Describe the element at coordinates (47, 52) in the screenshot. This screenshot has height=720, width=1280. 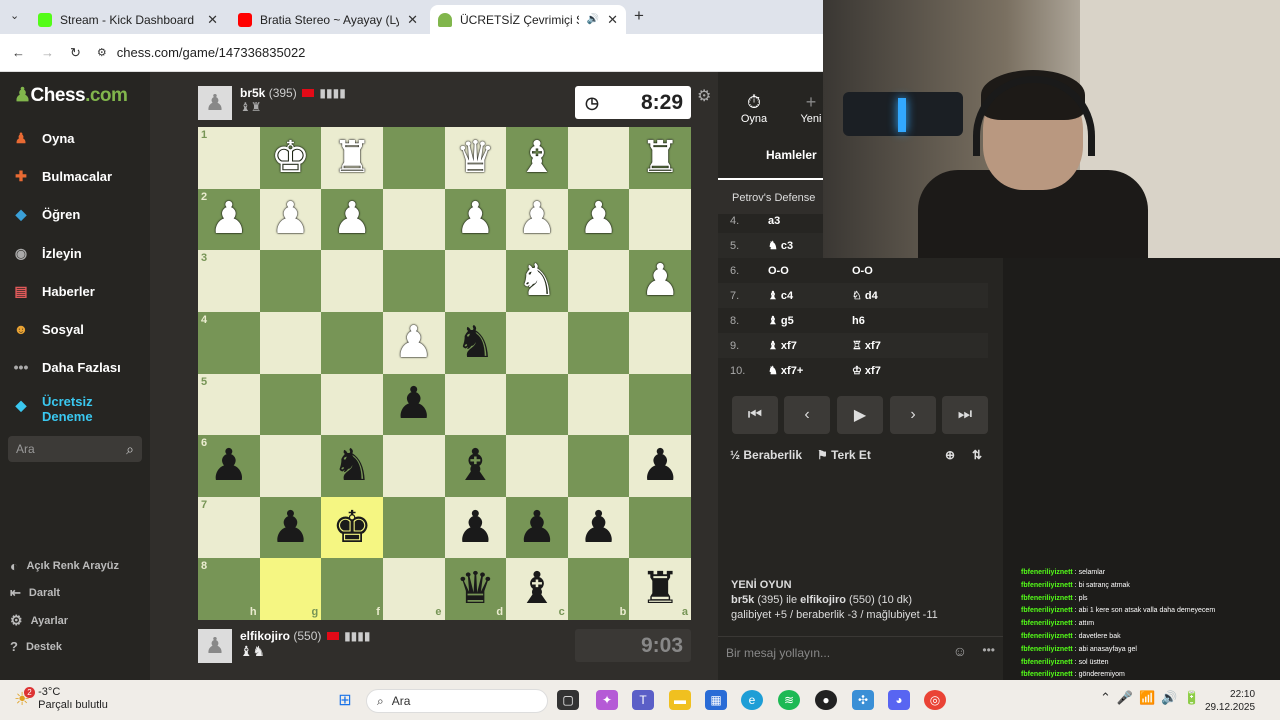
I see `forward-icon: →` at that location.